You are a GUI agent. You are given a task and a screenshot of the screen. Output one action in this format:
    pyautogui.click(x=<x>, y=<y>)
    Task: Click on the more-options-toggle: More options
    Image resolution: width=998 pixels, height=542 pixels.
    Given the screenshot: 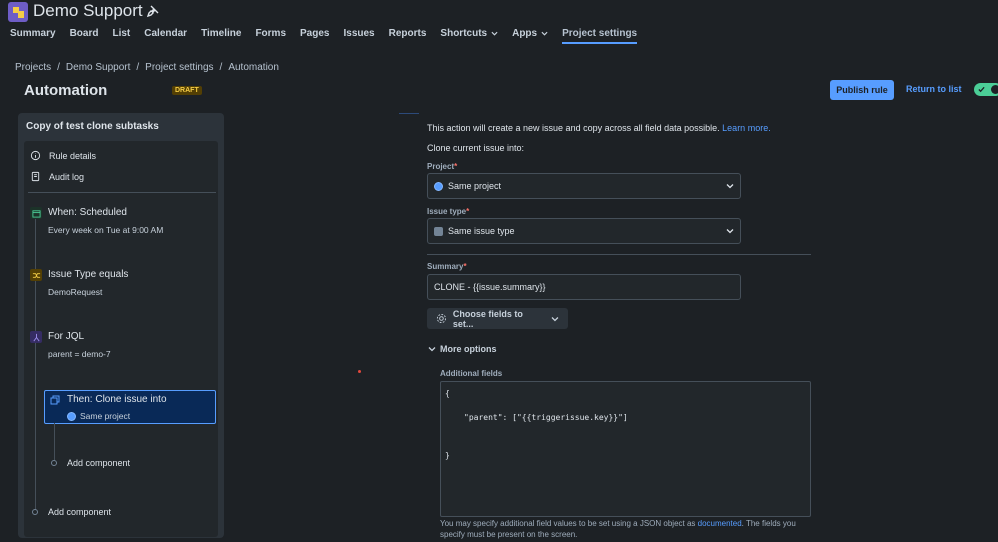 What is the action you would take?
    pyautogui.click(x=462, y=349)
    